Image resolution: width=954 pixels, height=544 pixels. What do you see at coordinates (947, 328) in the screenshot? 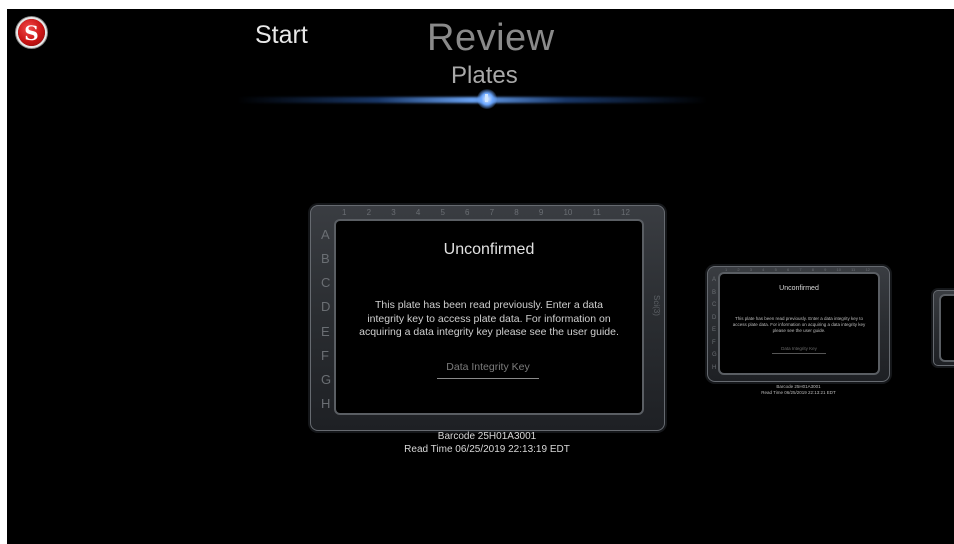
I see `plate-display` at bounding box center [947, 328].